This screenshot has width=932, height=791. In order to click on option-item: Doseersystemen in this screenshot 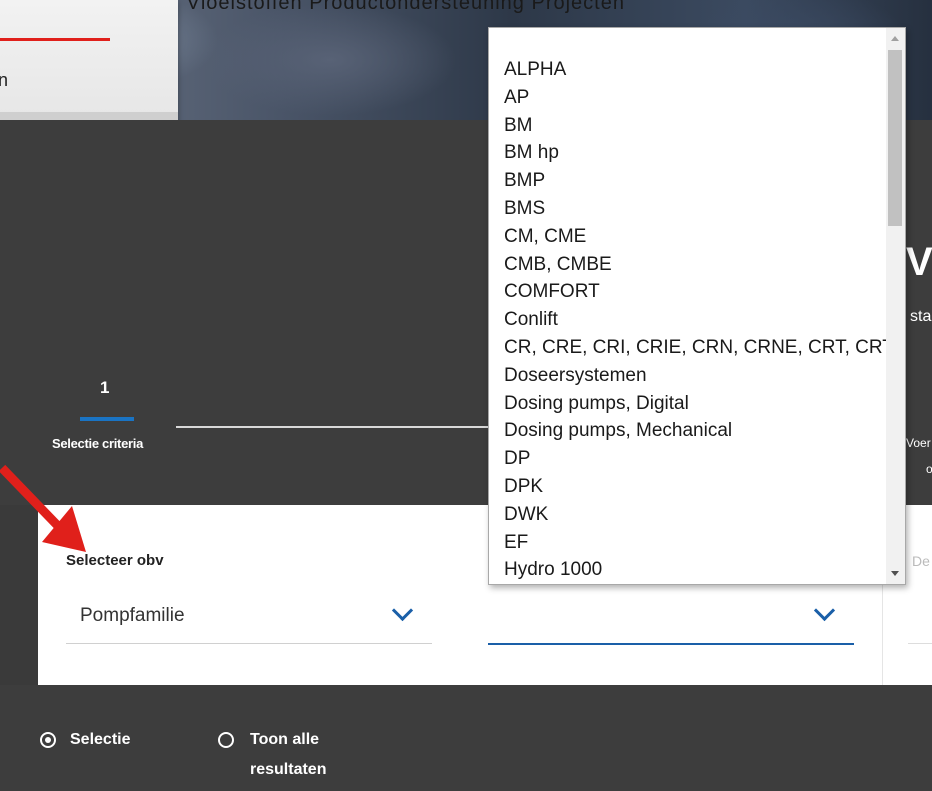, I will do `click(697, 376)`.